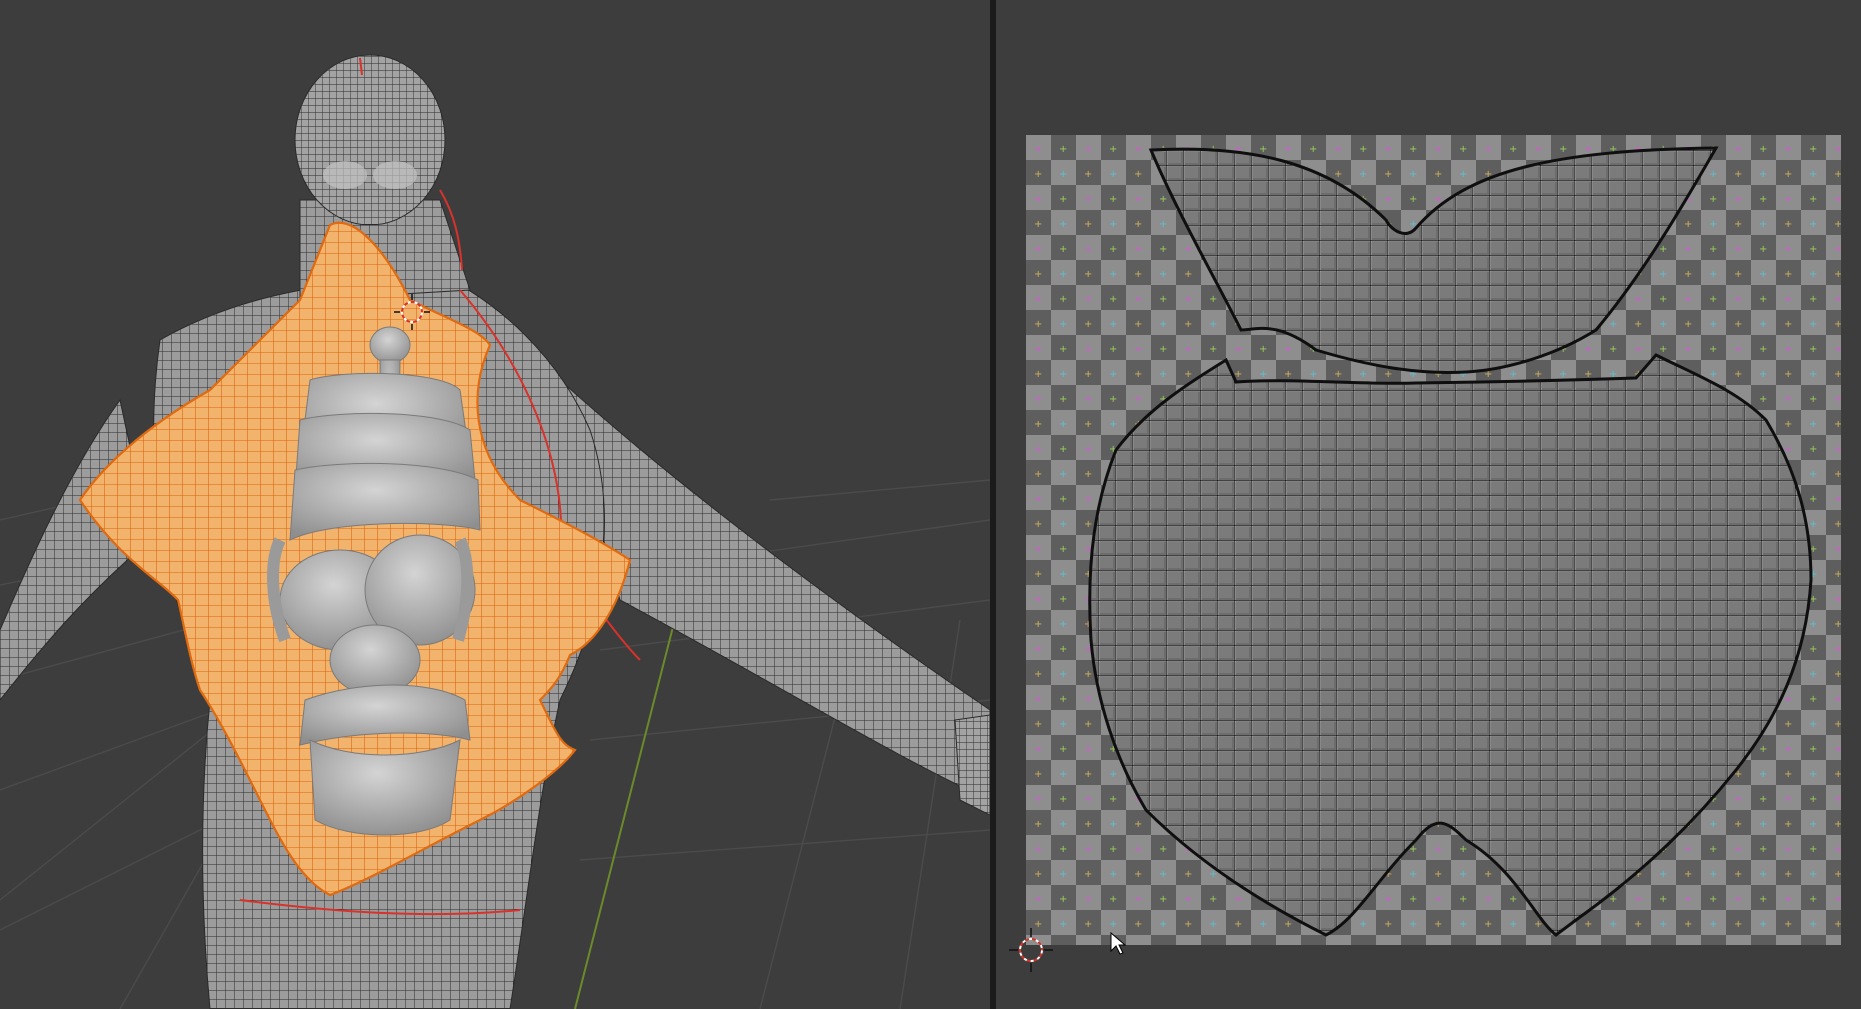 The height and width of the screenshot is (1009, 1861). Describe the element at coordinates (370, 140) in the screenshot. I see `head-mesh` at that location.